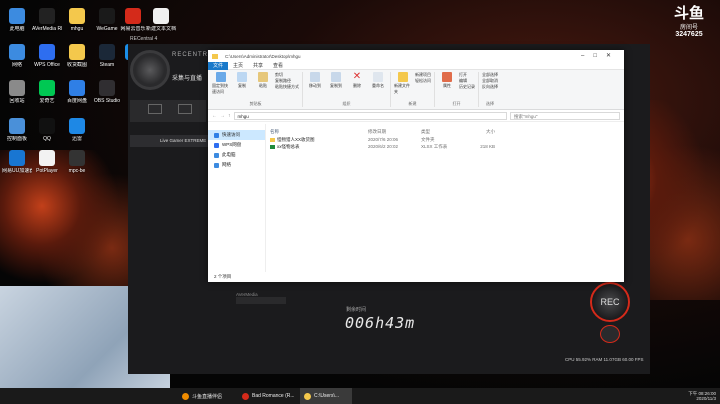  Describe the element at coordinates (77, 20) in the screenshot. I see `desktop-icon: mhgu` at that location.